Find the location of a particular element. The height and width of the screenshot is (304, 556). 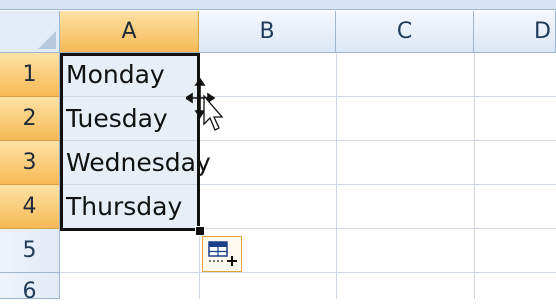

selection-border is located at coordinates (130, 142).